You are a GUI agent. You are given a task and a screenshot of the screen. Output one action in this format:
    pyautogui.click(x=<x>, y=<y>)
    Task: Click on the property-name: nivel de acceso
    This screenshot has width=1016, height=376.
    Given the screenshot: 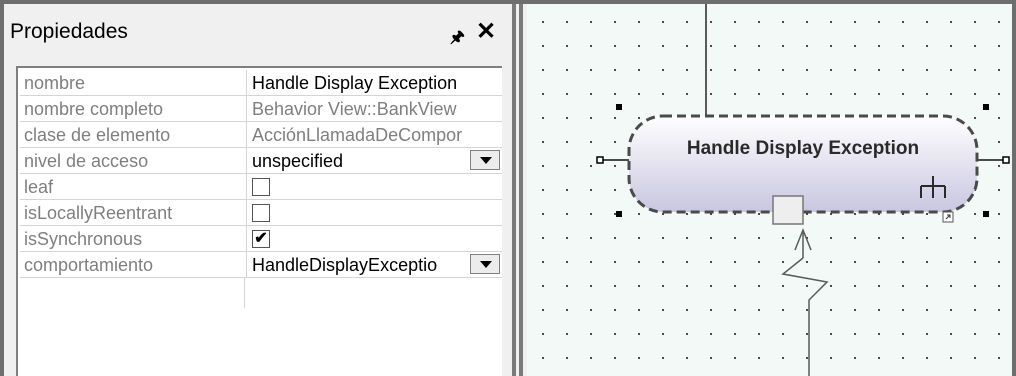 What is the action you would take?
    pyautogui.click(x=86, y=161)
    